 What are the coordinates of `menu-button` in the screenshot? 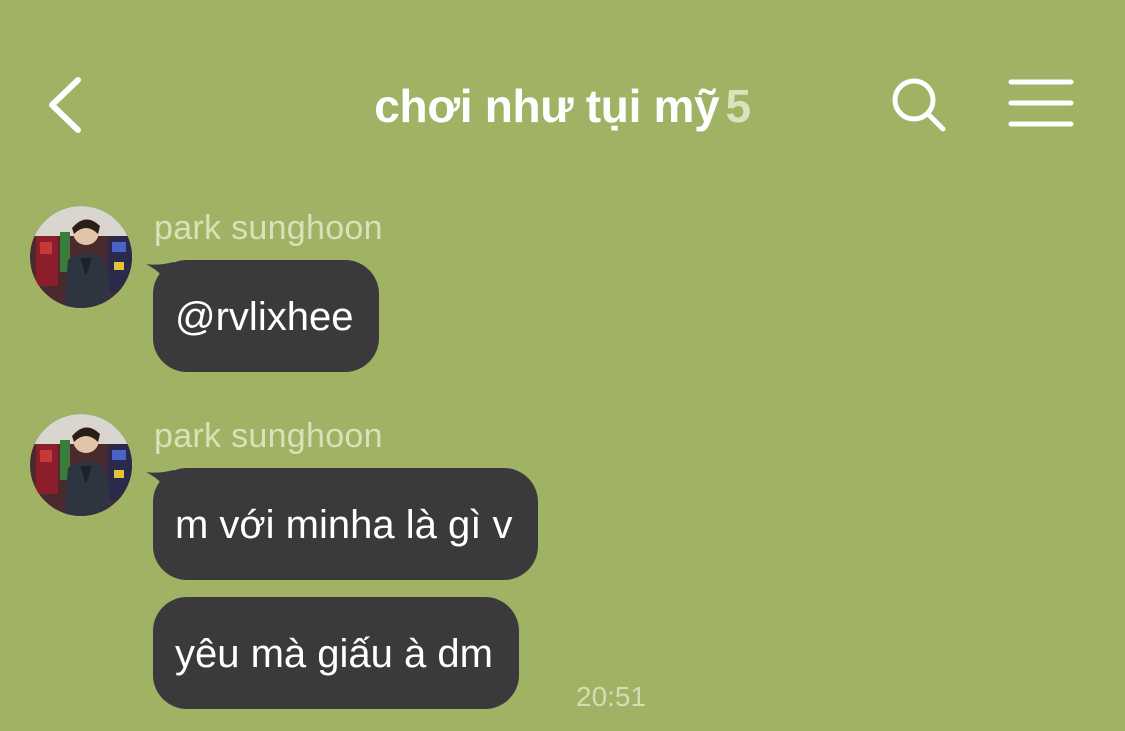 It's located at (1041, 103).